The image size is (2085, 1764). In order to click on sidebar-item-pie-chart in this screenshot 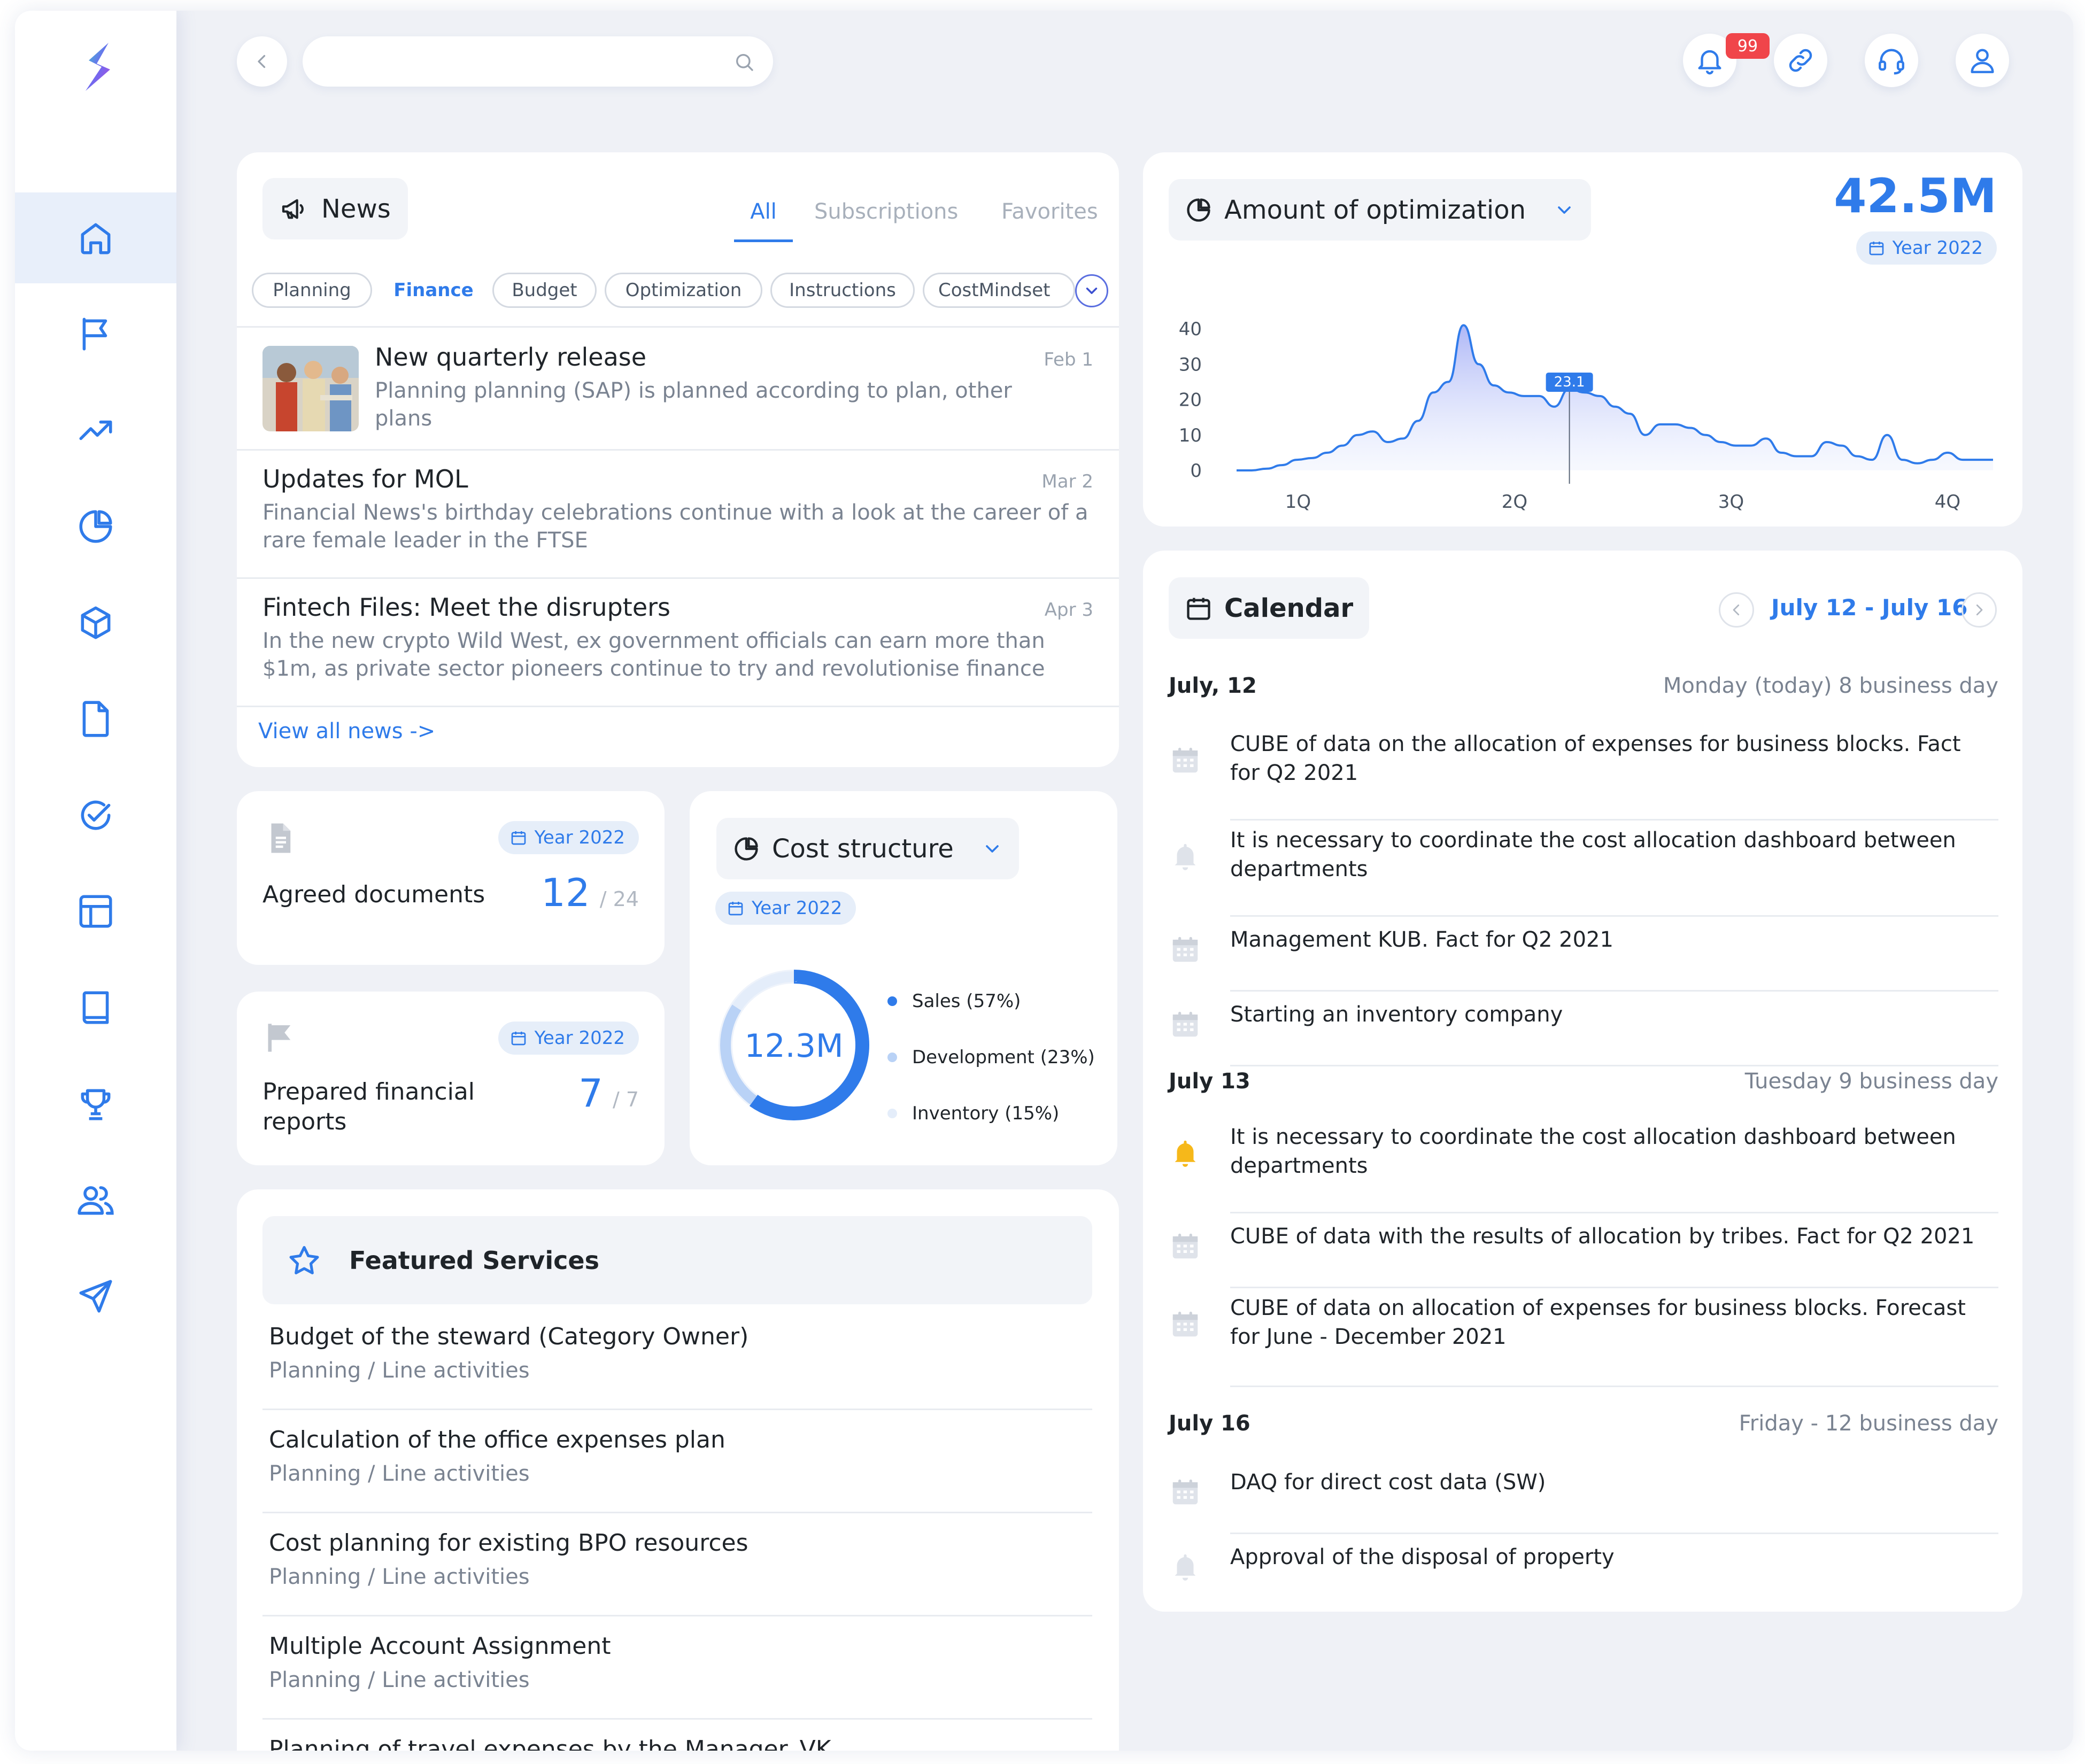, I will do `click(95, 526)`.